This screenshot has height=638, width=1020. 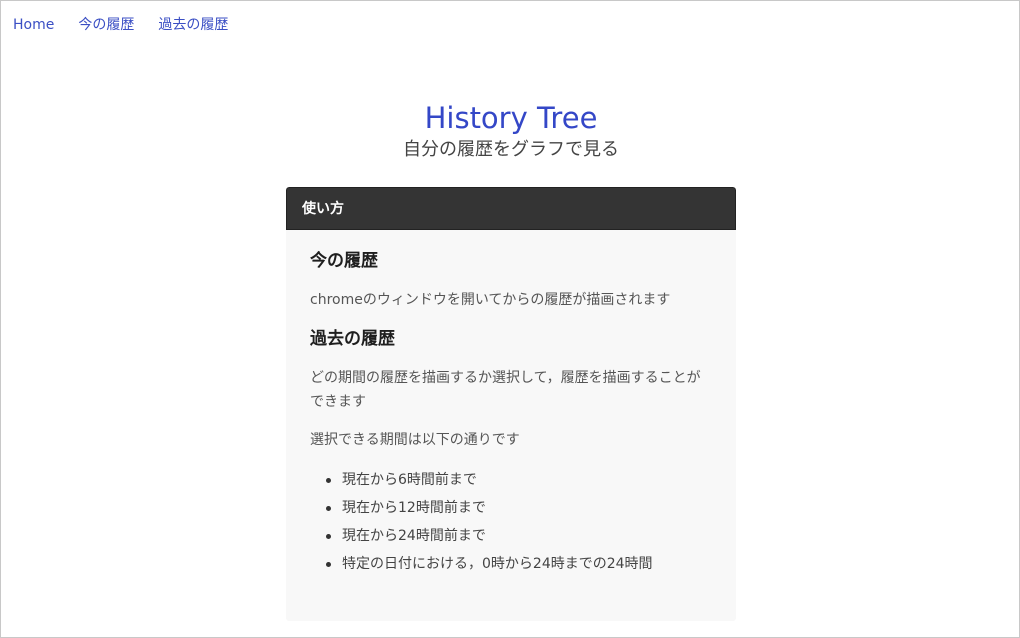 I want to click on list-item: 現在から12時間前まで, so click(x=518, y=508).